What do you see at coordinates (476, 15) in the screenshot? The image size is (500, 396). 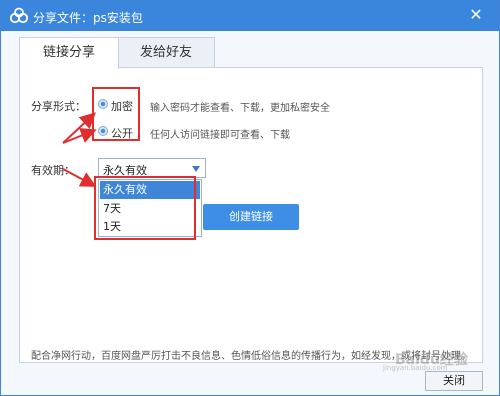 I see `close-icon: ✕` at bounding box center [476, 15].